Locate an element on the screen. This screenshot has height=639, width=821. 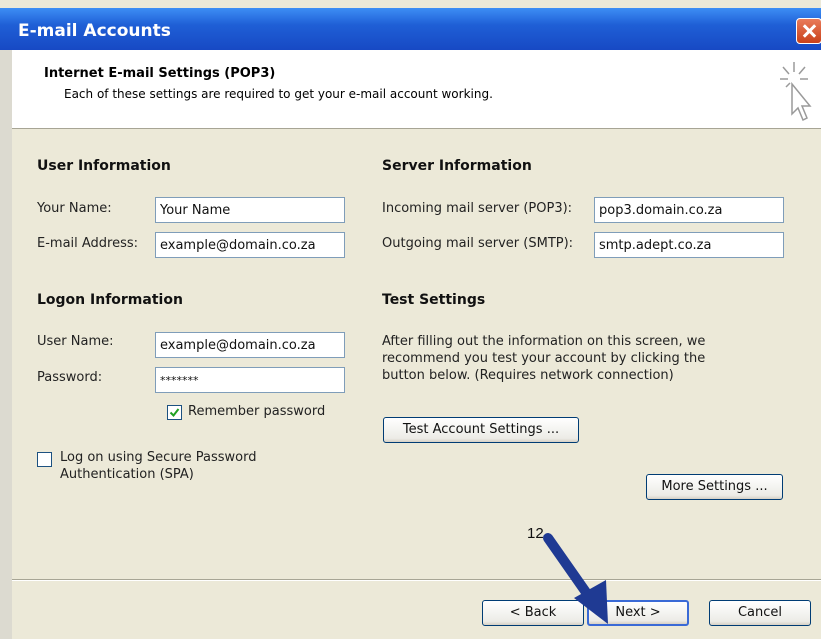
user-information-heading: User Information is located at coordinates (104, 166).